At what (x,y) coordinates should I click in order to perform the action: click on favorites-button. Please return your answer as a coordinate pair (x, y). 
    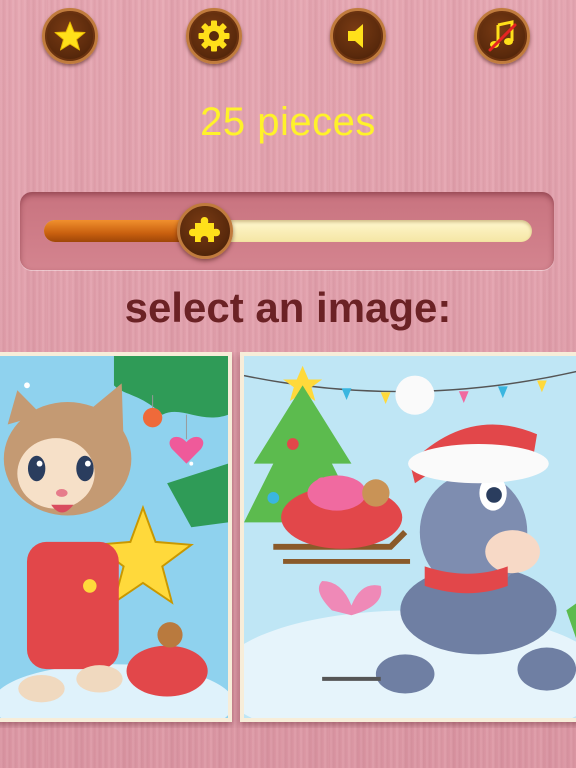
    Looking at the image, I should click on (70, 36).